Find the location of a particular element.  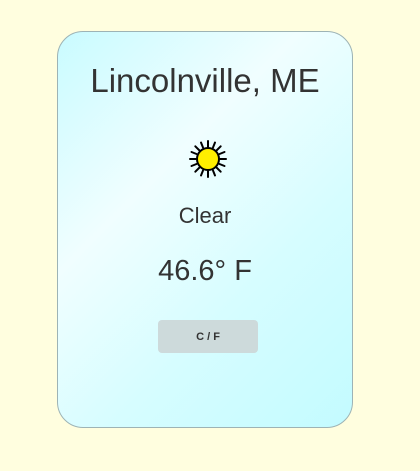

weather-condition: Clear is located at coordinates (205, 215).